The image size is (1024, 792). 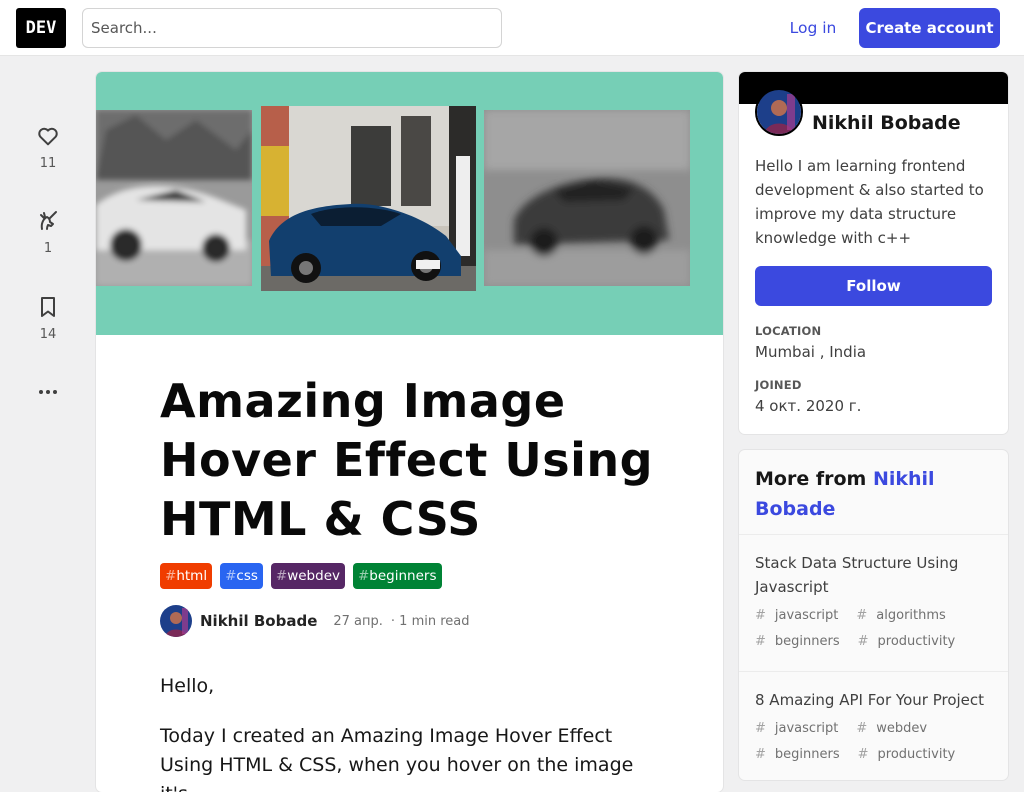 I want to click on tag-label: webdev, so click(x=313, y=576).